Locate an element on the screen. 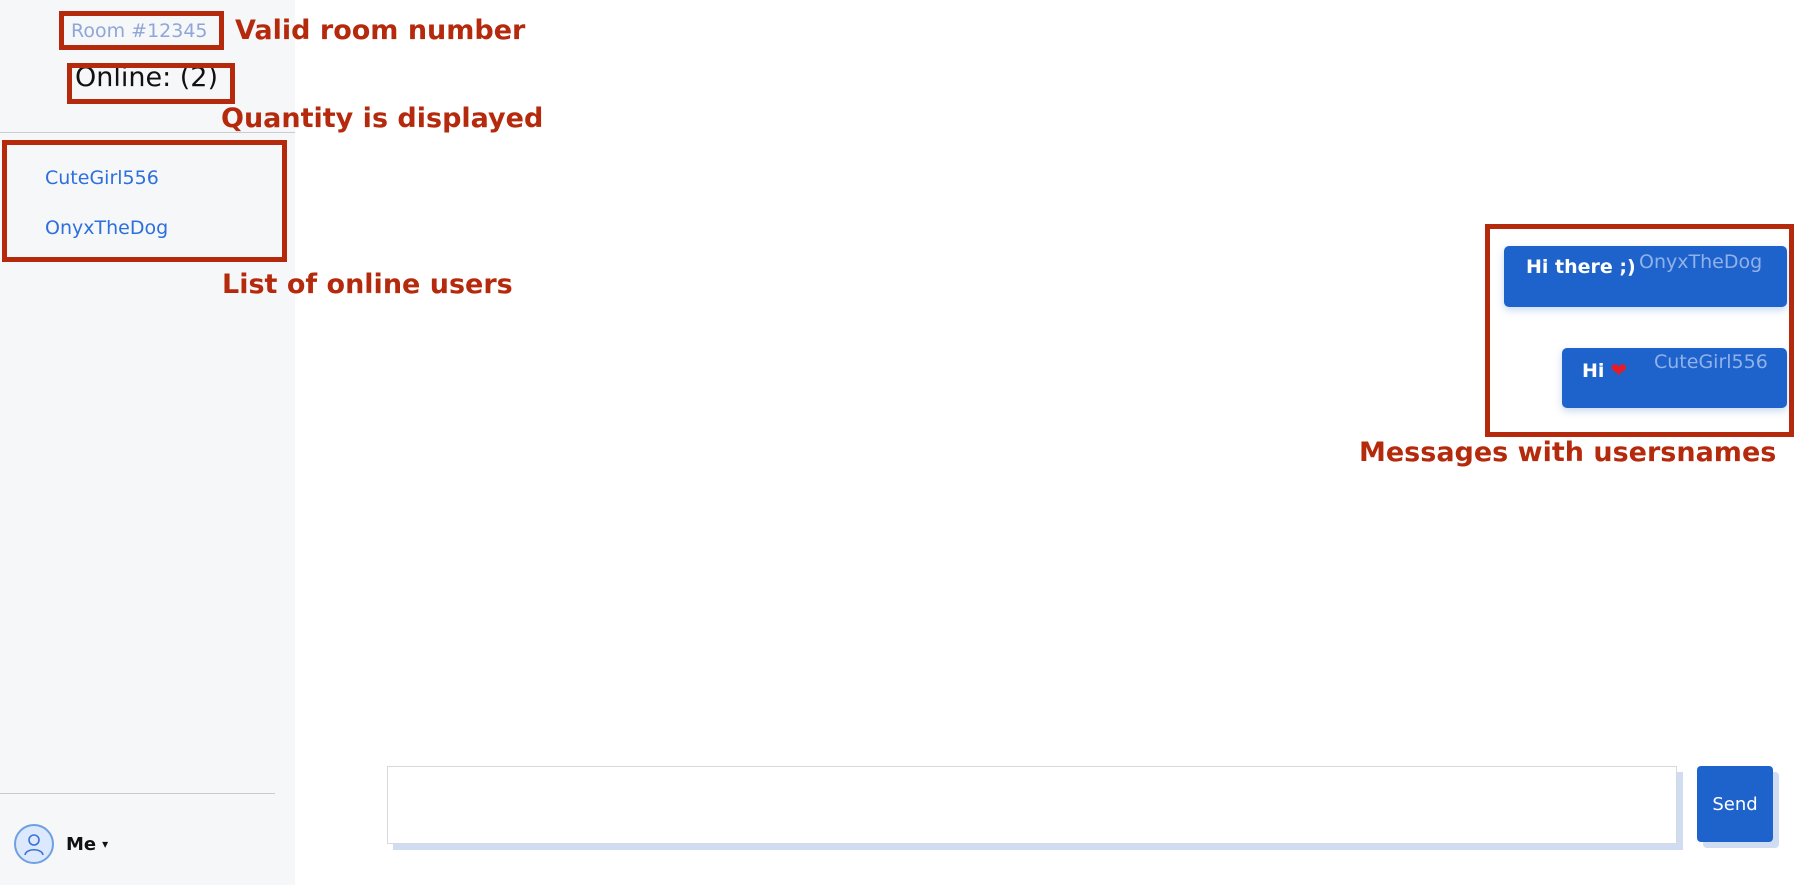  message-text: Hi ❤ is located at coordinates (1604, 370).